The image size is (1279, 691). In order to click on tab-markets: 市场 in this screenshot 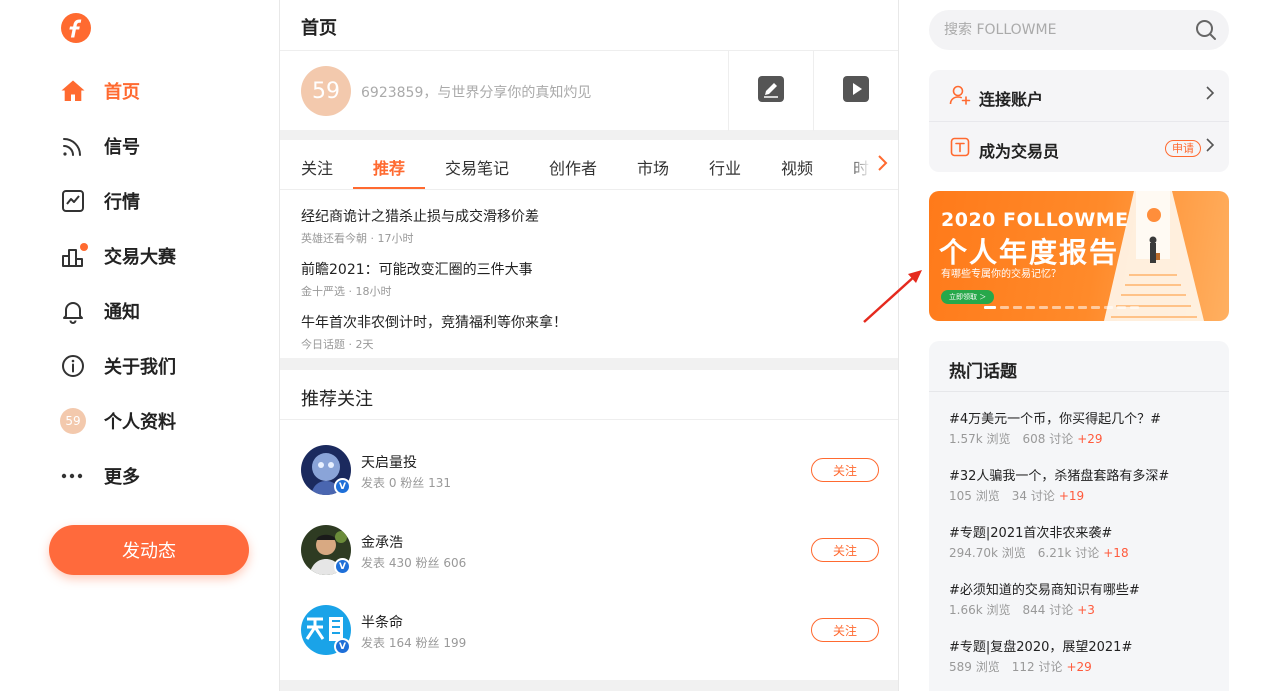, I will do `click(653, 167)`.